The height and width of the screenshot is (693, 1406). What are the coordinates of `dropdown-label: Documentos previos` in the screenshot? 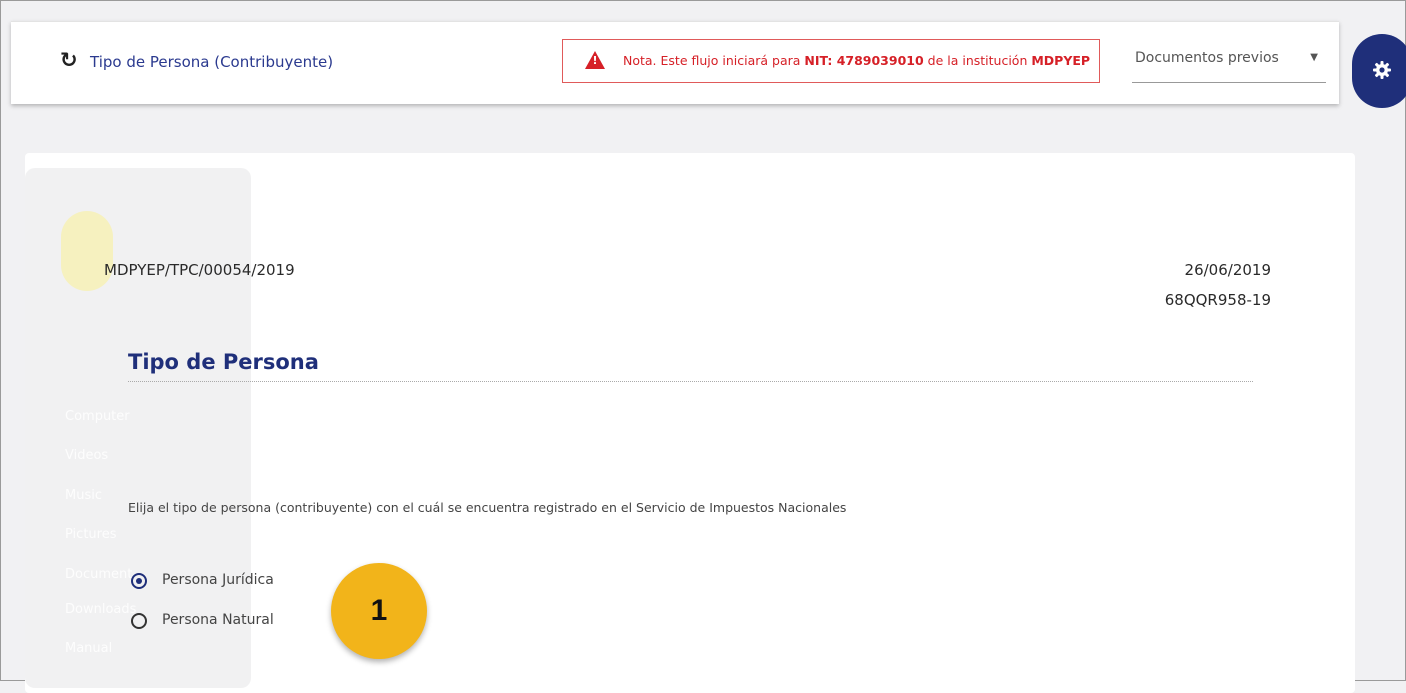 It's located at (1207, 58).